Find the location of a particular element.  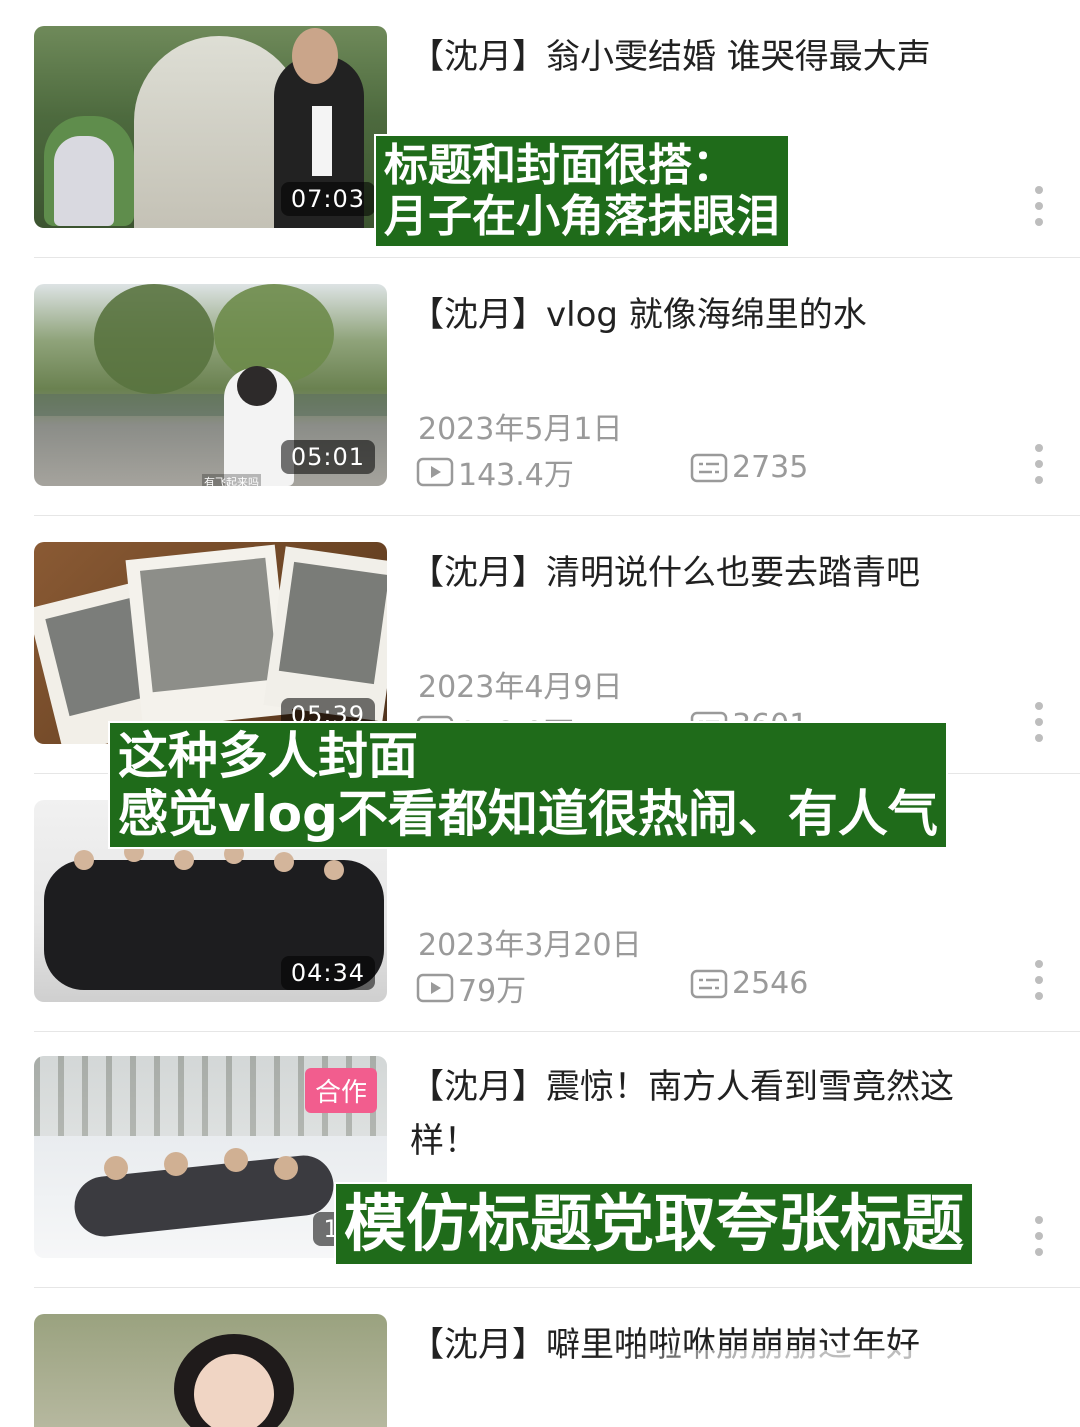

comment-count: 2735 is located at coordinates (749, 467).